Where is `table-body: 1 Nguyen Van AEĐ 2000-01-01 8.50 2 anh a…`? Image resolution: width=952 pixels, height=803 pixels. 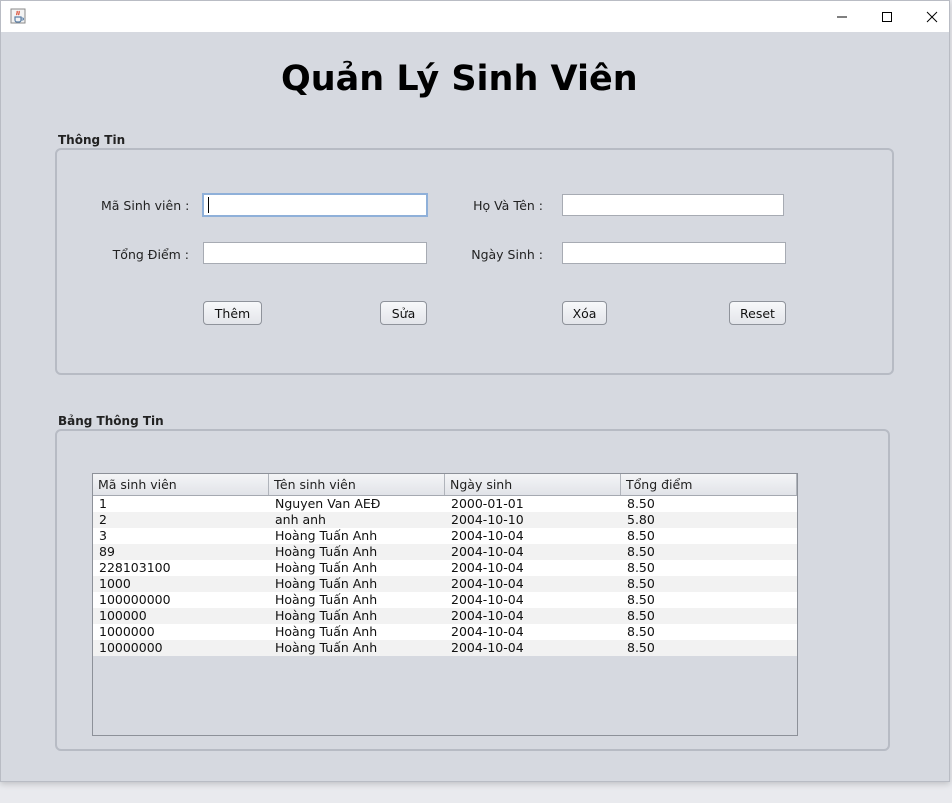 table-body: 1 Nguyen Van AEĐ 2000-01-01 8.50 2 anh a… is located at coordinates (445, 576).